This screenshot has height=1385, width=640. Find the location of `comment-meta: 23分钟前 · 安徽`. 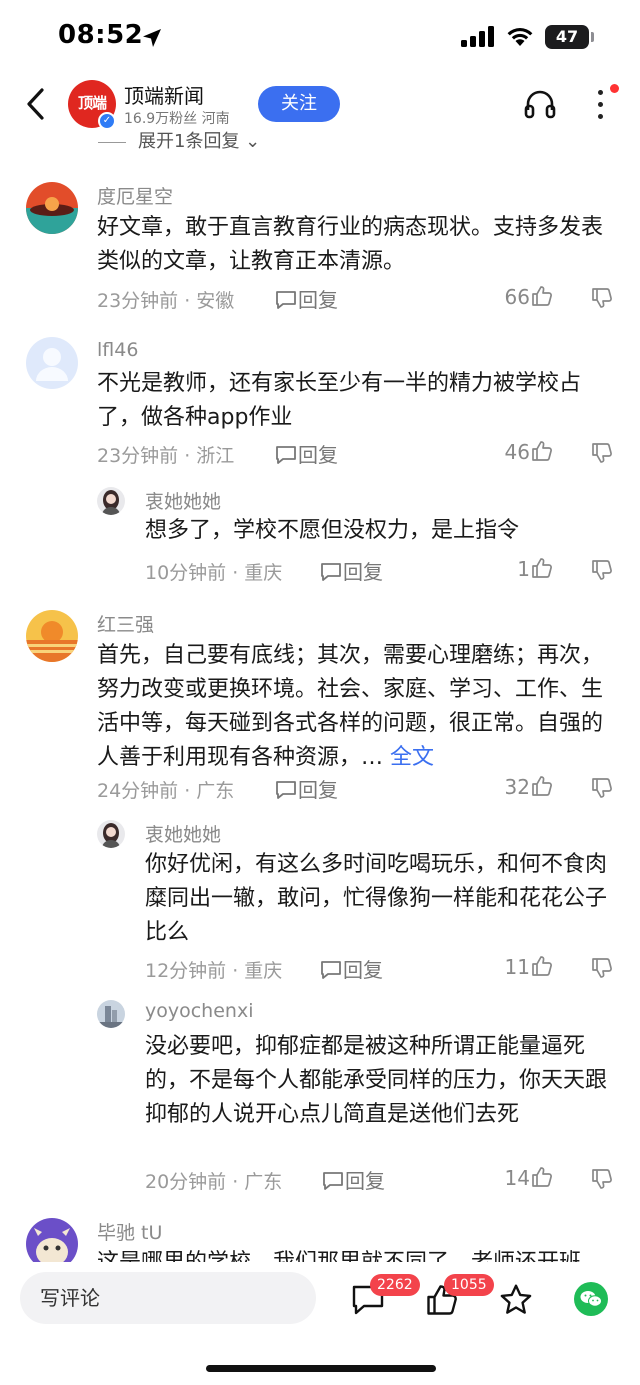

comment-meta: 23分钟前 · 安徽 is located at coordinates (166, 301).